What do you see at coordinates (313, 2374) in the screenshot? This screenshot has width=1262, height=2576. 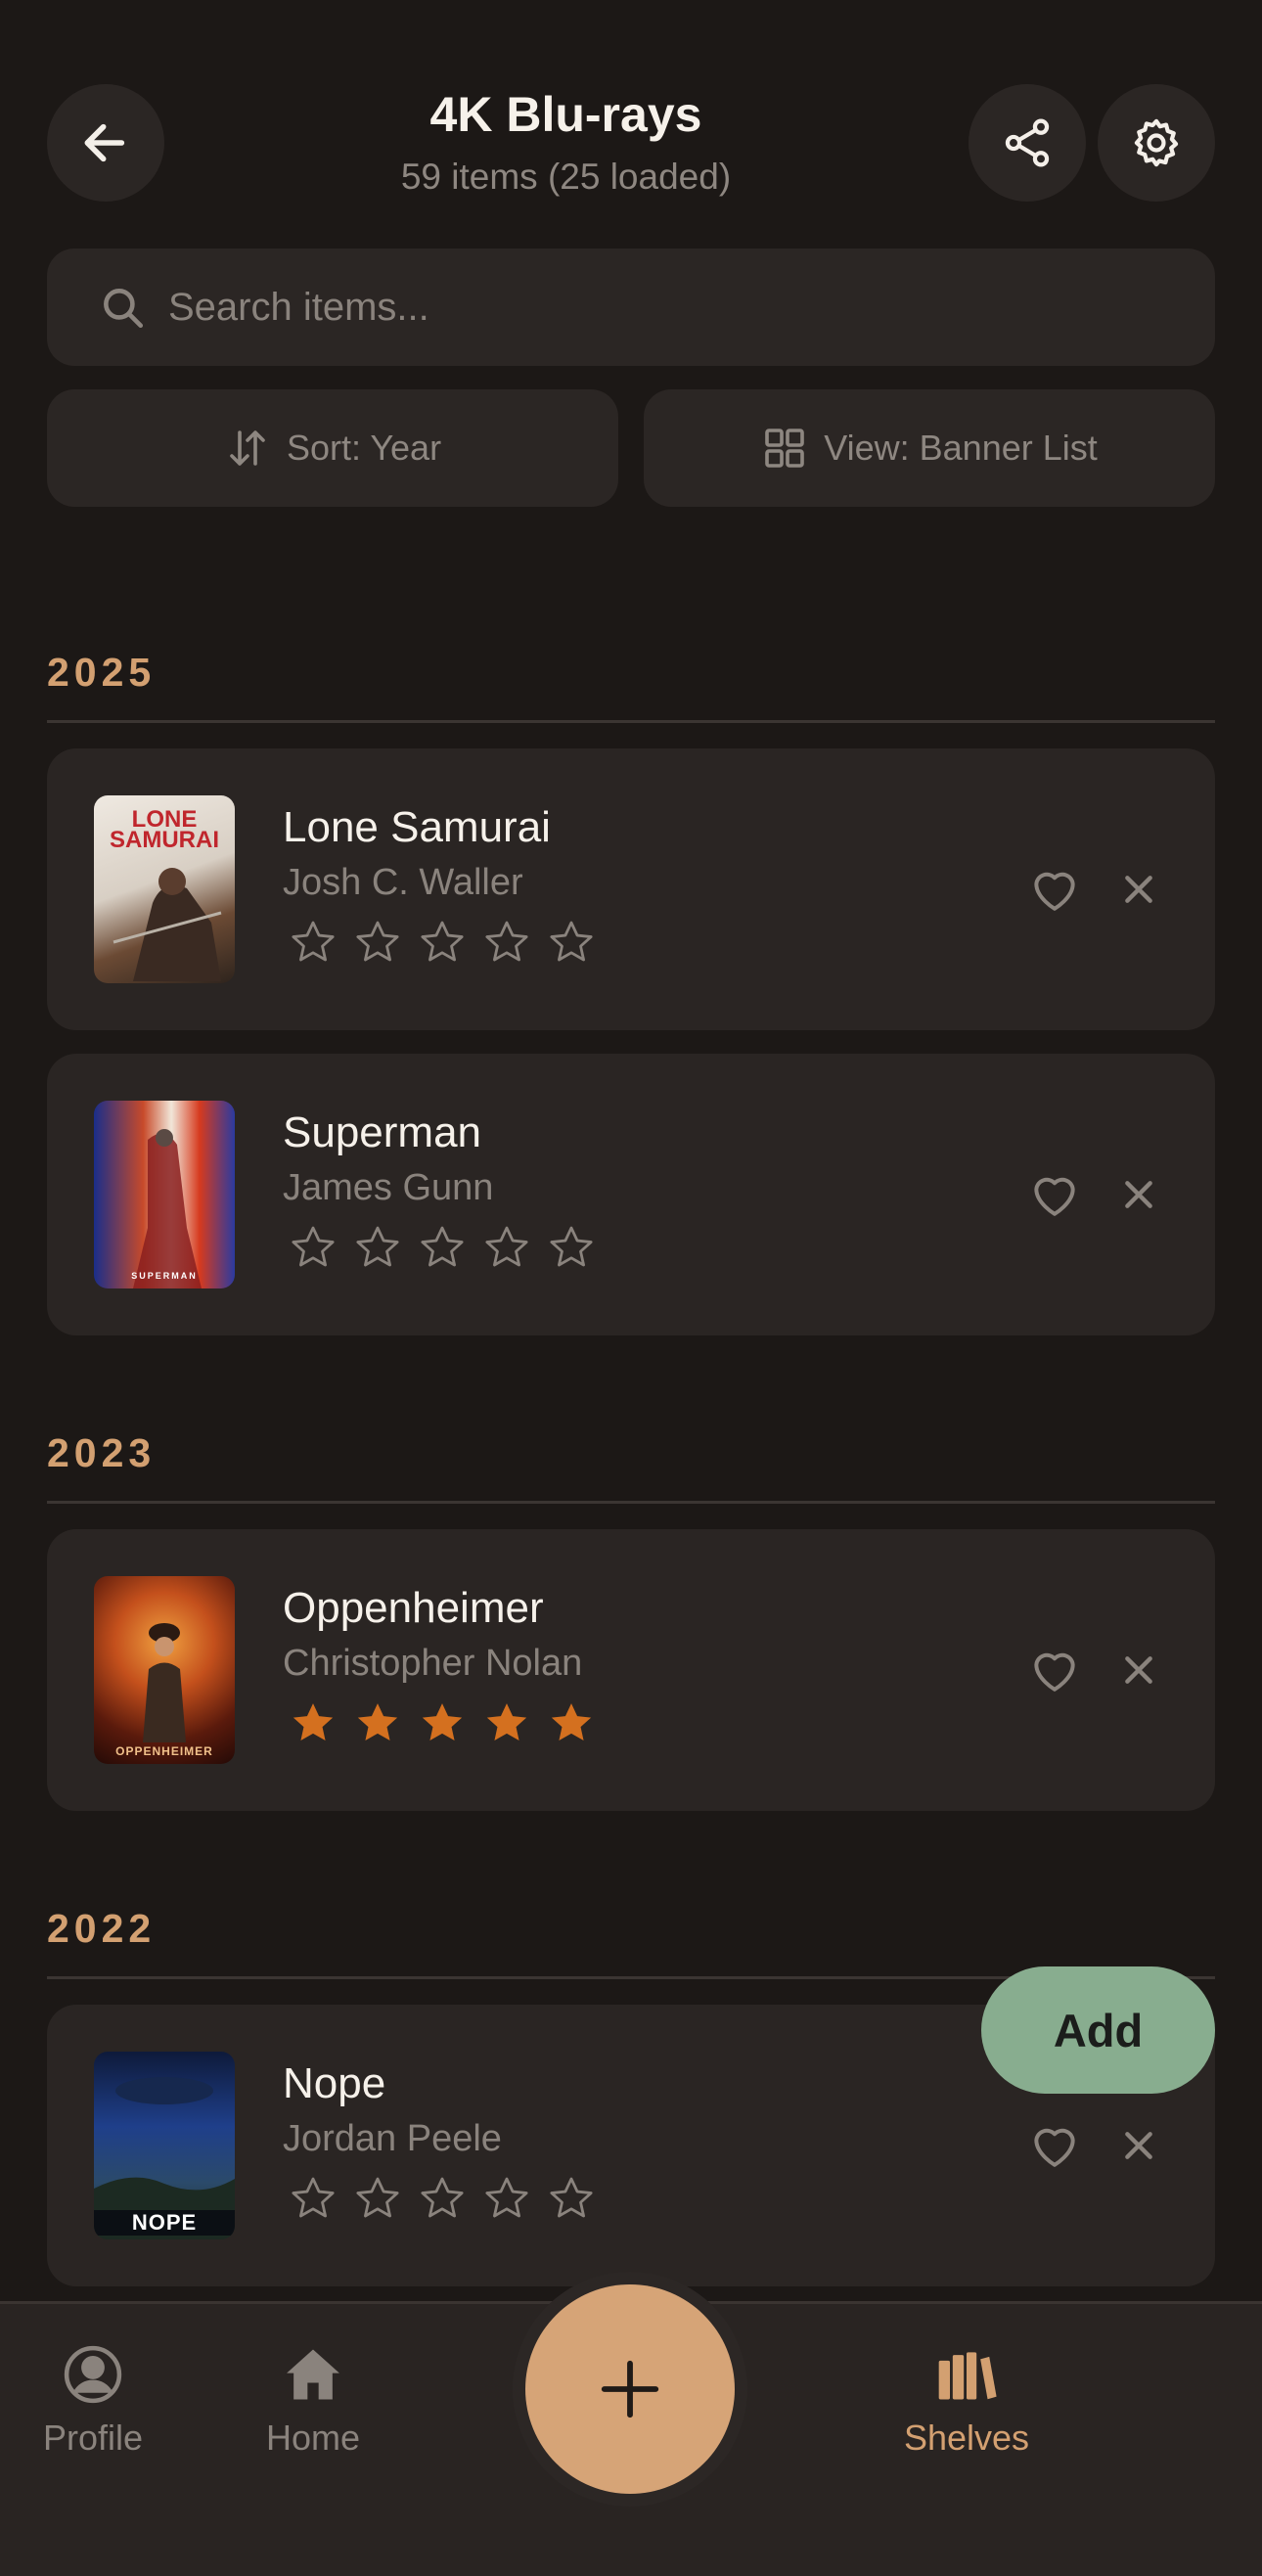 I see `home-icon` at bounding box center [313, 2374].